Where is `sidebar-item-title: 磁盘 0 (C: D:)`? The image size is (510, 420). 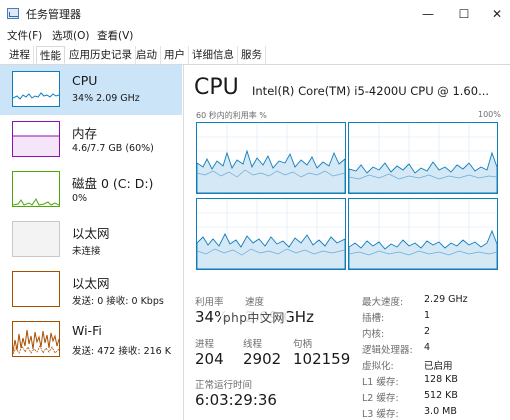 sidebar-item-title: 磁盘 0 (C: D:) is located at coordinates (113, 183).